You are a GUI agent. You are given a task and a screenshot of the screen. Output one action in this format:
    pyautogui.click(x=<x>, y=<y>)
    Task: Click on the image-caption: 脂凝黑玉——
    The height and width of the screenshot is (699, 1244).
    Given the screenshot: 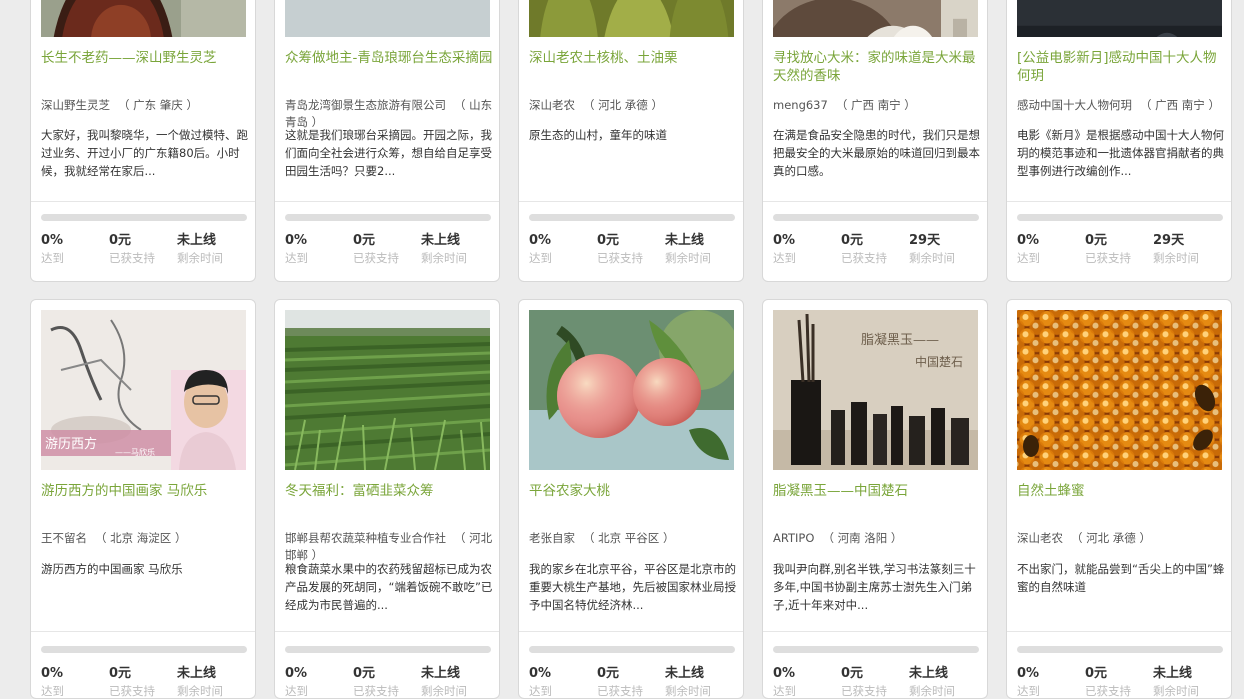 What is the action you would take?
    pyautogui.click(x=900, y=340)
    